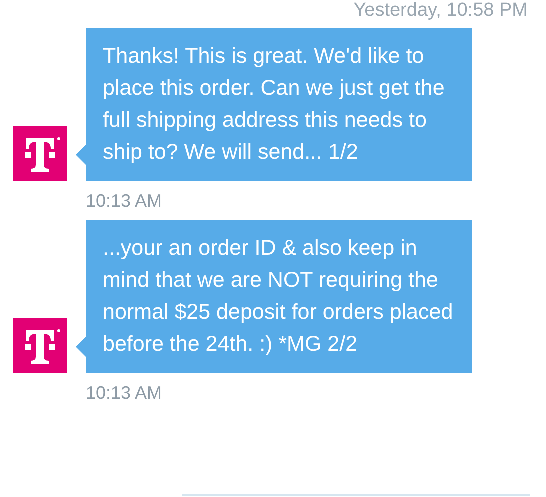 This screenshot has width=546, height=497. Describe the element at coordinates (441, 11) in the screenshot. I see `date-label: Yesterday, 10:58 PM` at that location.